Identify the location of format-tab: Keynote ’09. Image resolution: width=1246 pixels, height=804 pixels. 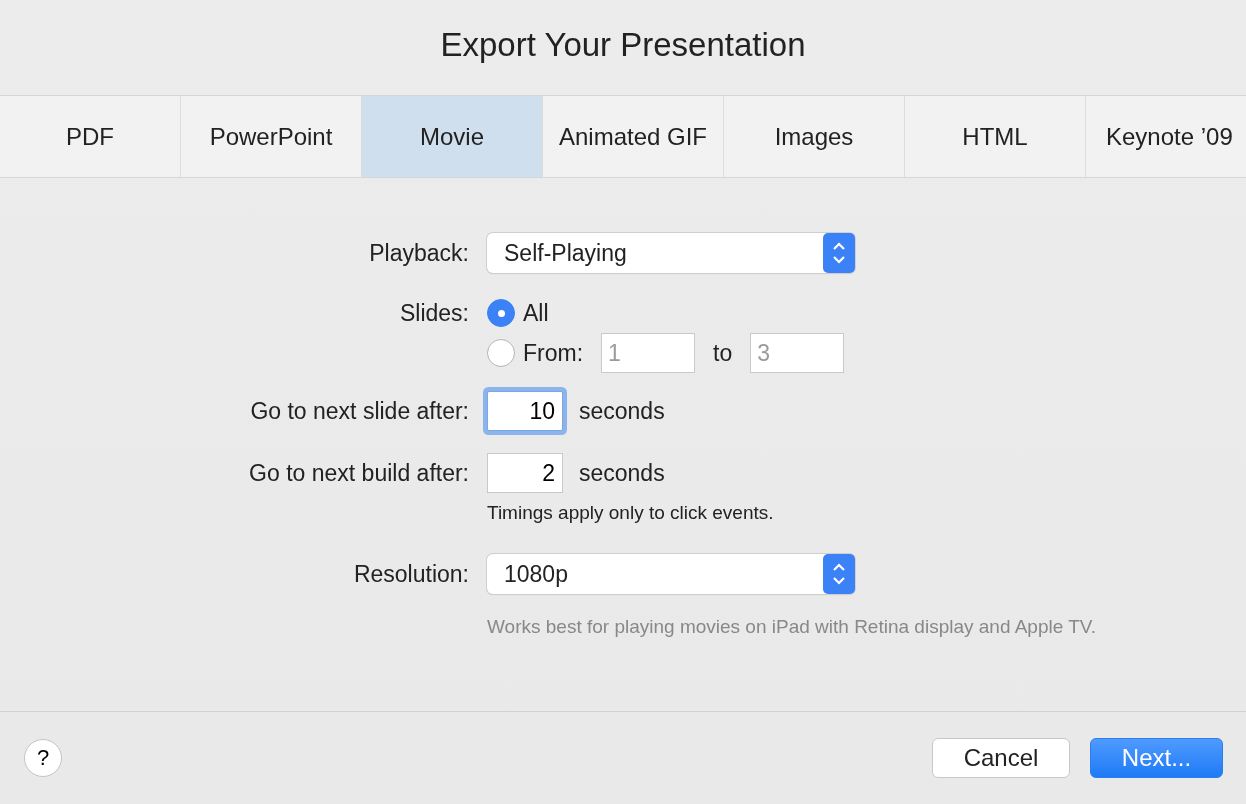
(1159, 136).